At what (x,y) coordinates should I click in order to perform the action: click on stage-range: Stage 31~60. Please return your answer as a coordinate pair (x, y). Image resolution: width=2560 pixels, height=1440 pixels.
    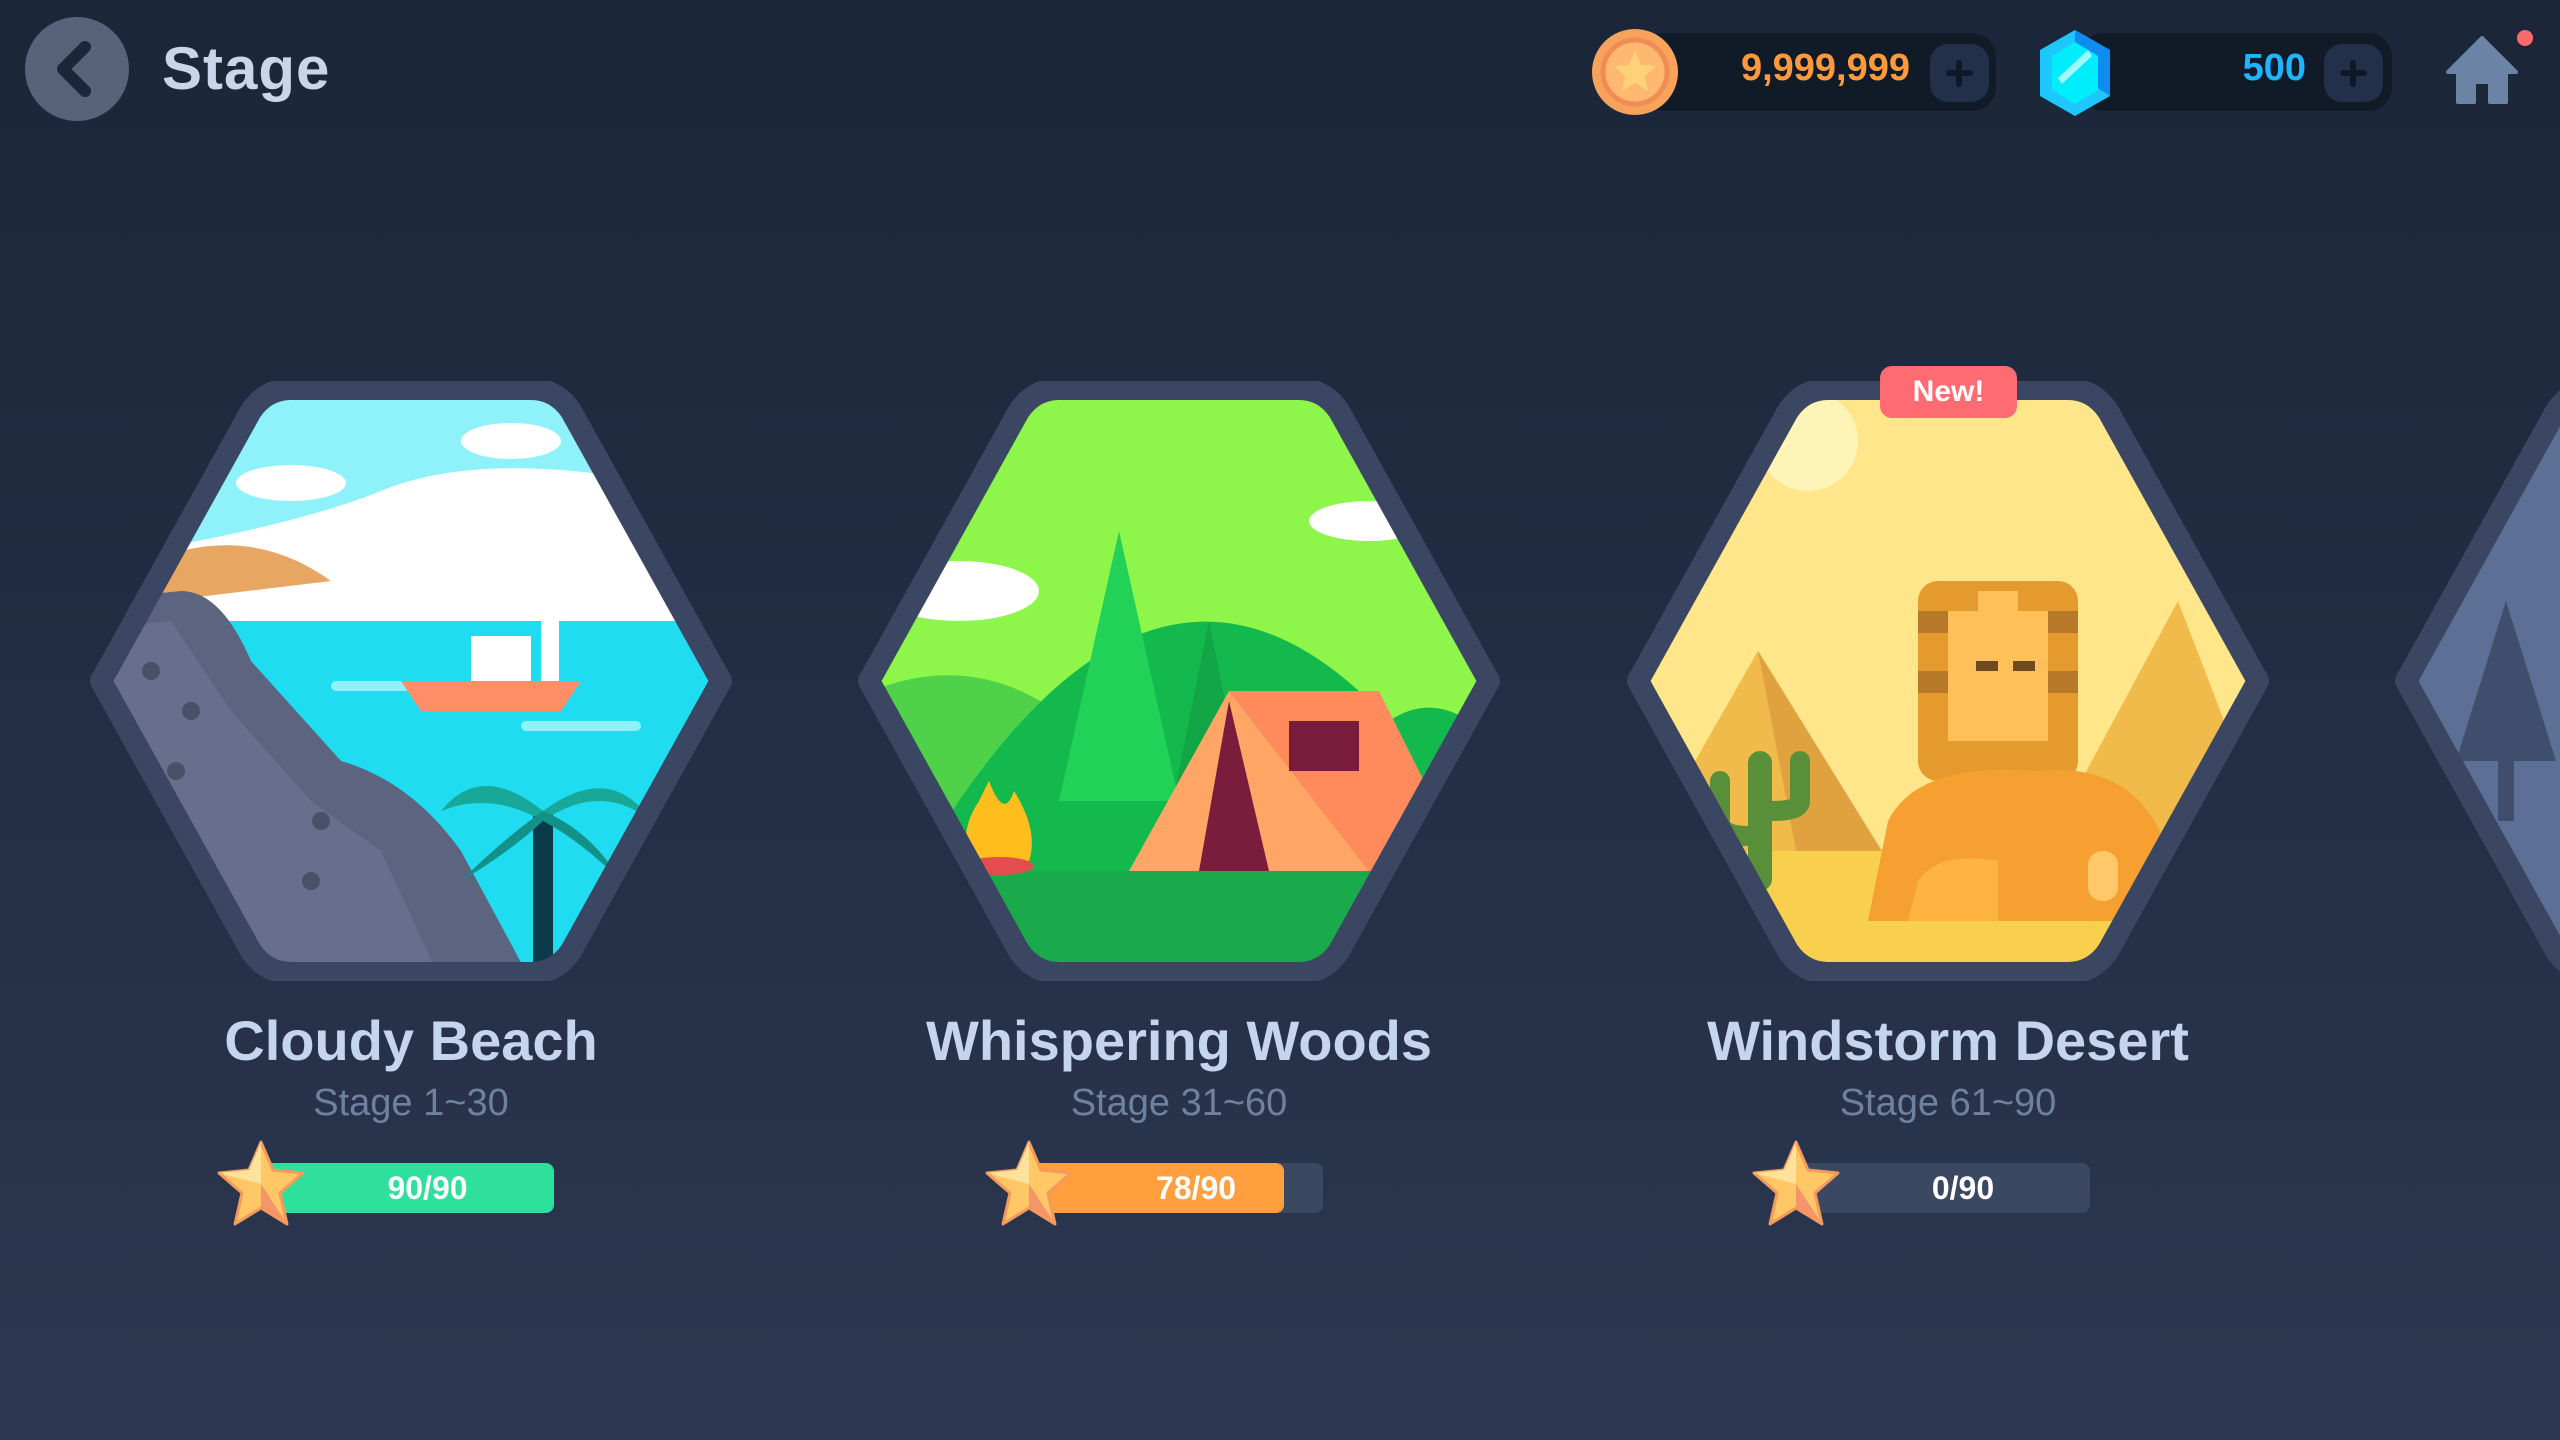
    Looking at the image, I should click on (1179, 1103).